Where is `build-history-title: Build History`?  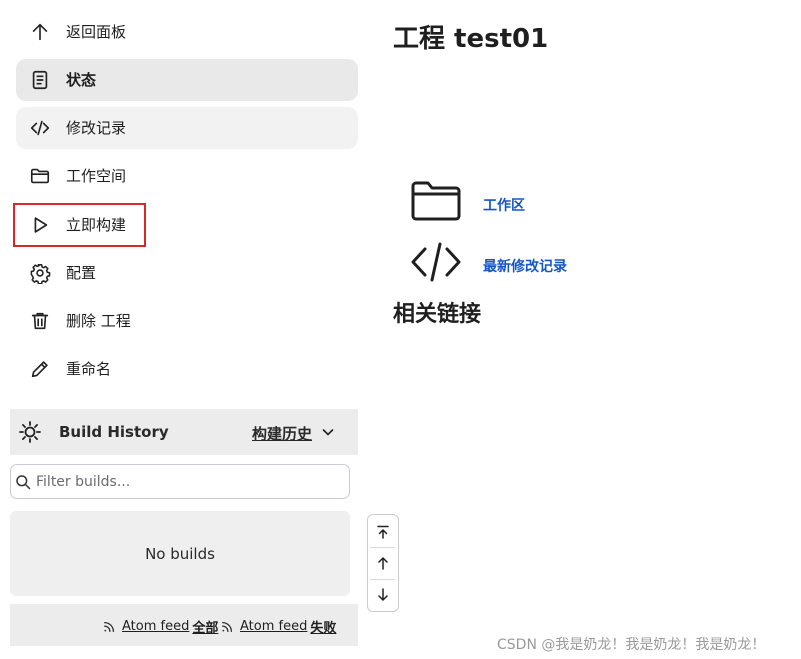 build-history-title: Build History is located at coordinates (114, 432).